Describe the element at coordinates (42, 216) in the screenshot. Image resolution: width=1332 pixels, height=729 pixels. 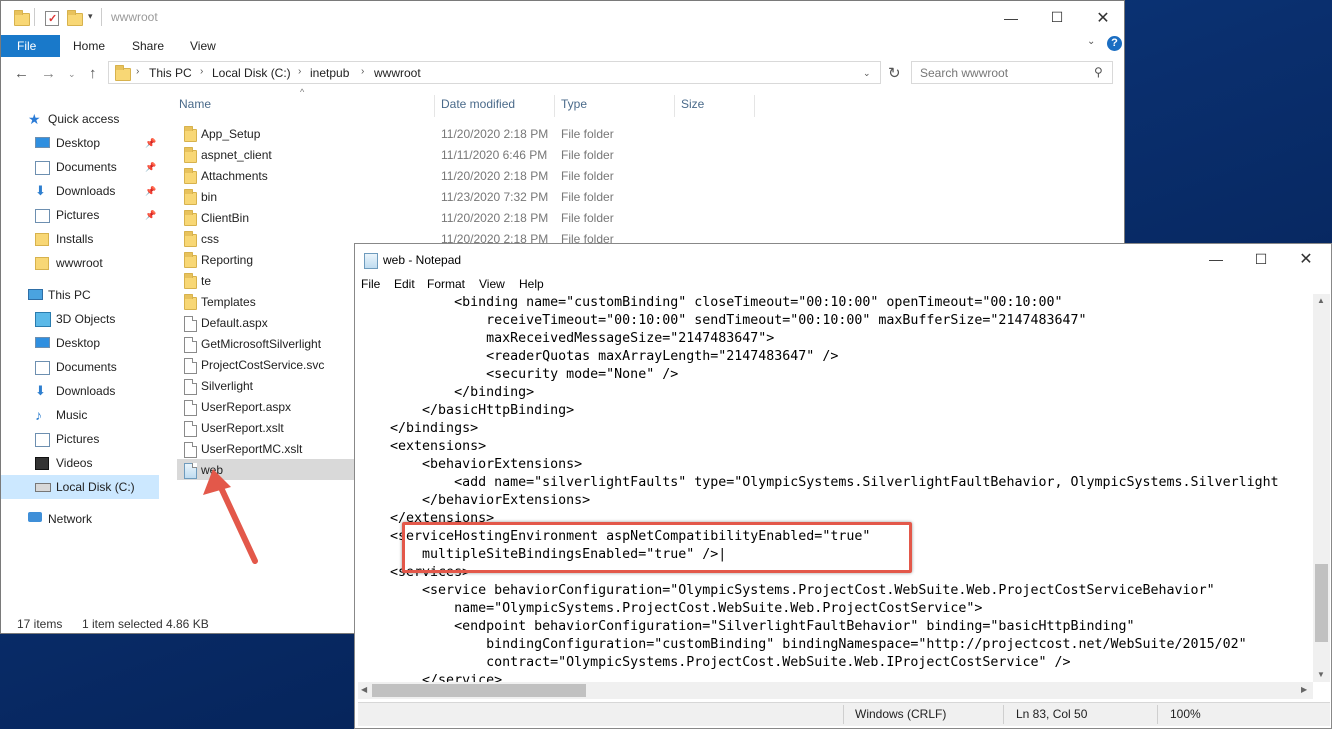
I see `pictures-icon` at that location.